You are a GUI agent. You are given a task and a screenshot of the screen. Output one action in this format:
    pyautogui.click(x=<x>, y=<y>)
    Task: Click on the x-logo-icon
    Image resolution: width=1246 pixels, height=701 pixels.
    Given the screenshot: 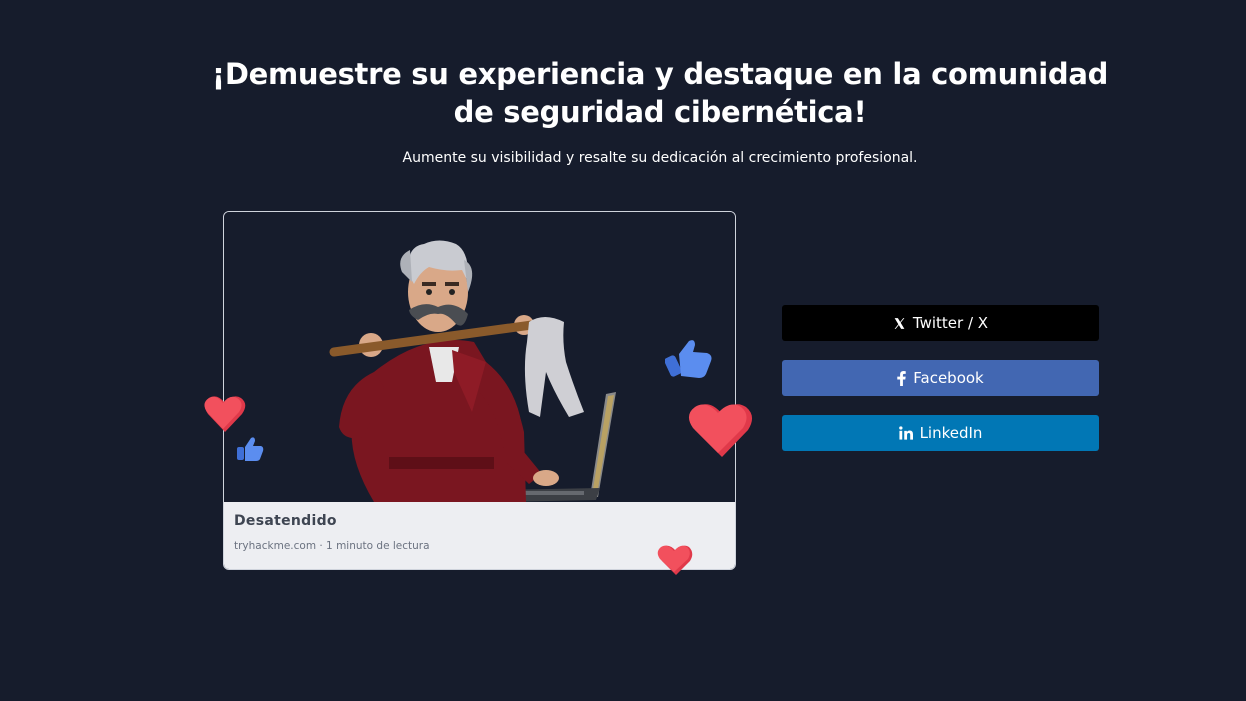 What is the action you would take?
    pyautogui.click(x=899, y=323)
    